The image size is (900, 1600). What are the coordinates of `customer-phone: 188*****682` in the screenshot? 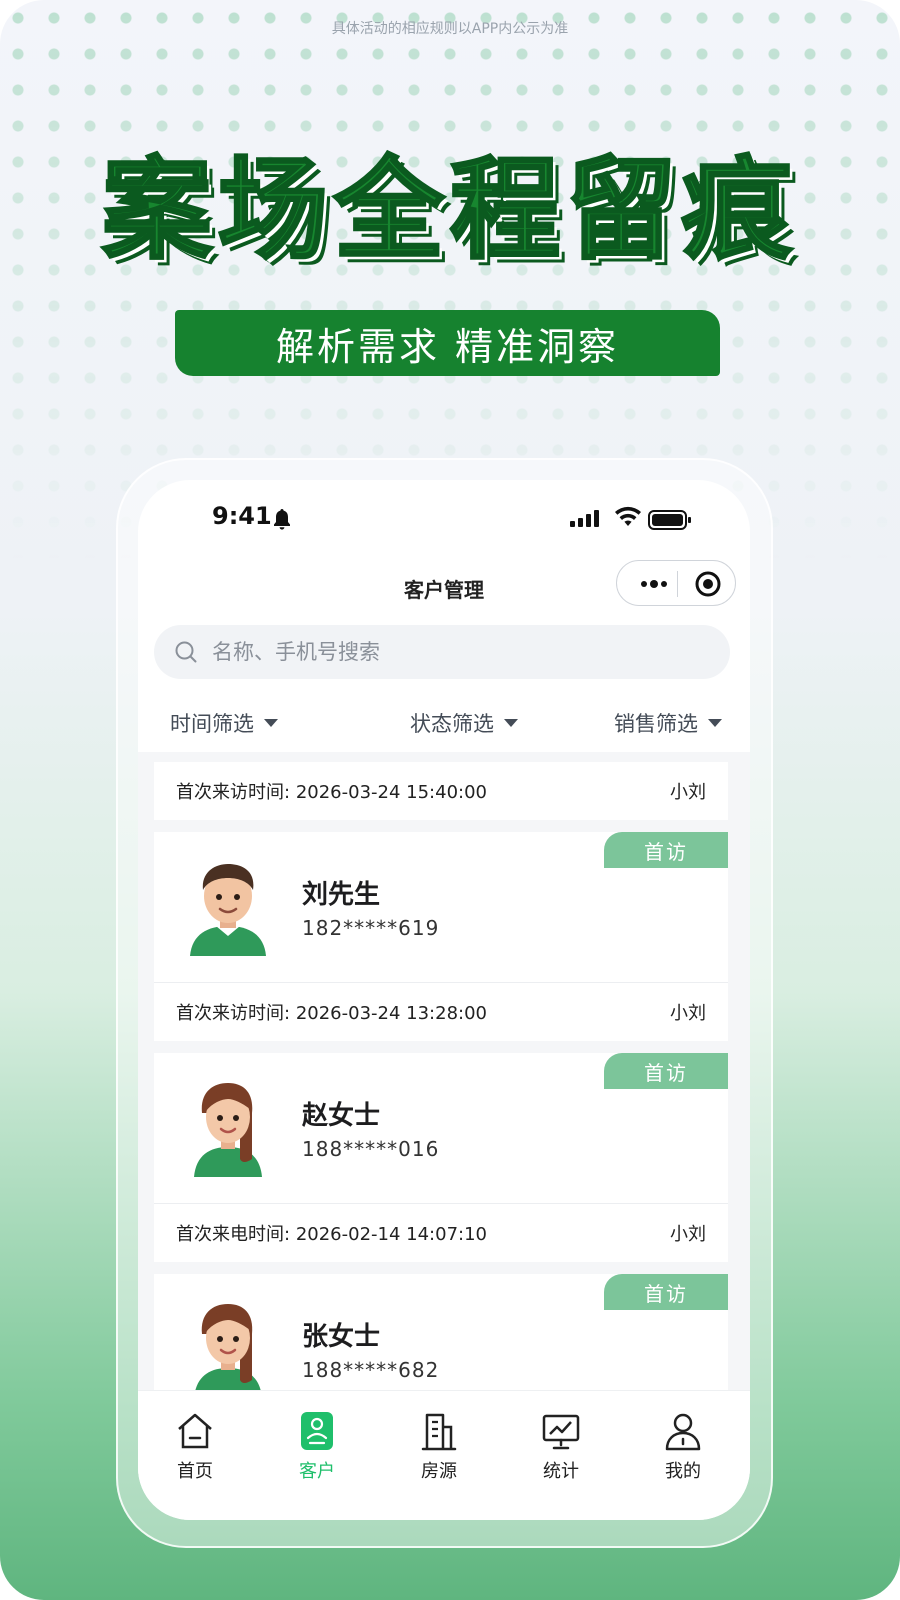 It's located at (371, 1370).